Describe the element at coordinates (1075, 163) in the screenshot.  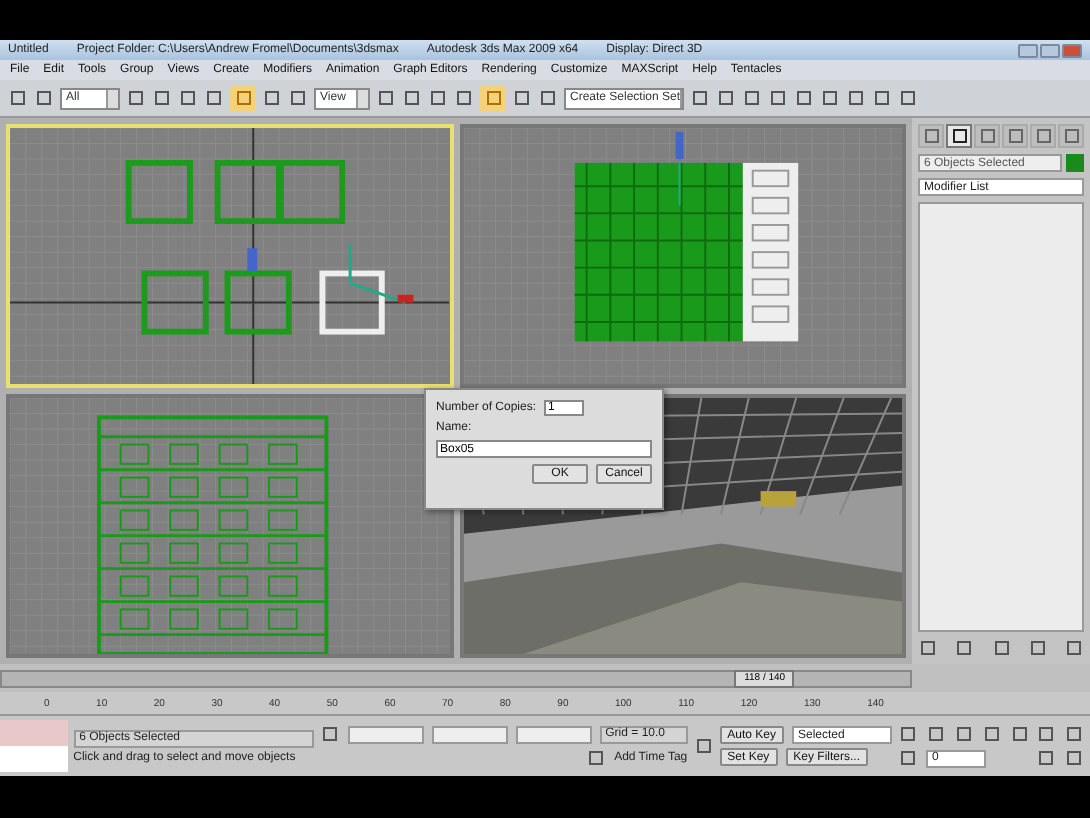
I see `object-color-swatch` at that location.